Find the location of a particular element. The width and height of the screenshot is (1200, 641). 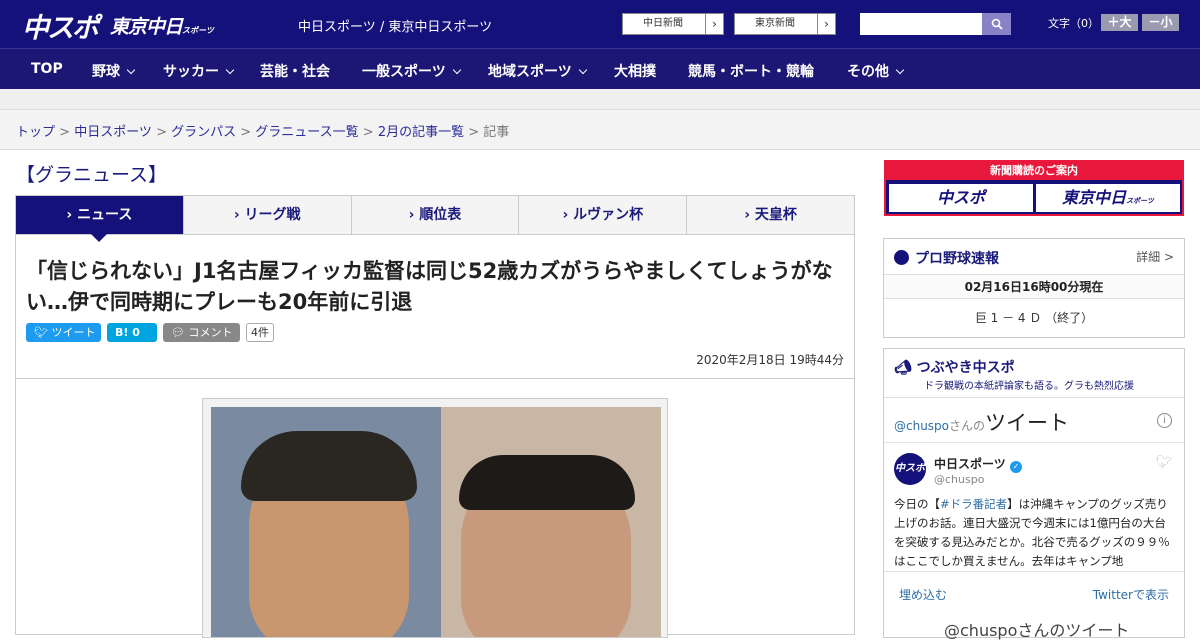

tweet-text-part: 今日の【 is located at coordinates (917, 504).